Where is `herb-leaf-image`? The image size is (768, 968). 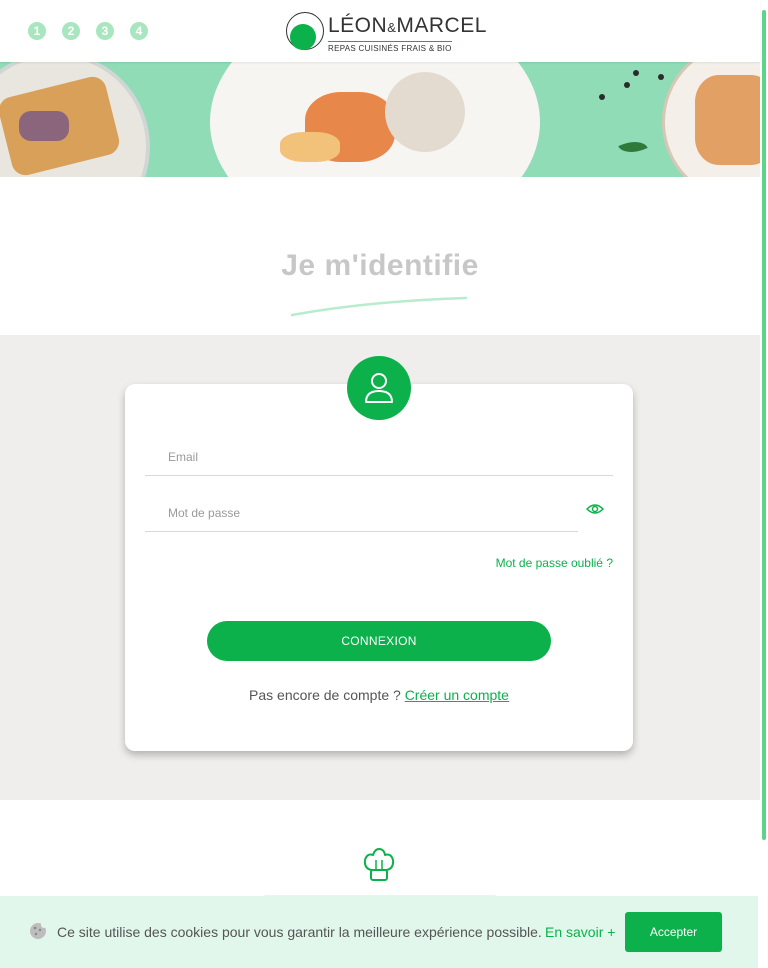 herb-leaf-image is located at coordinates (633, 147).